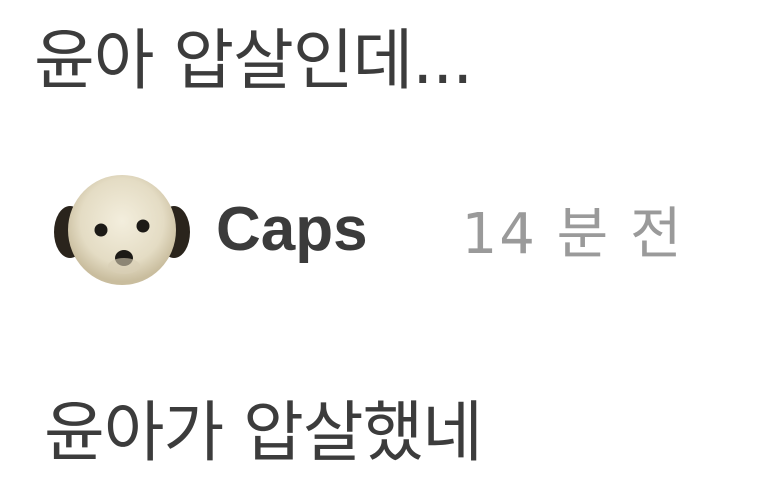  I want to click on comment-text: 윤아가 압살했네, so click(263, 432).